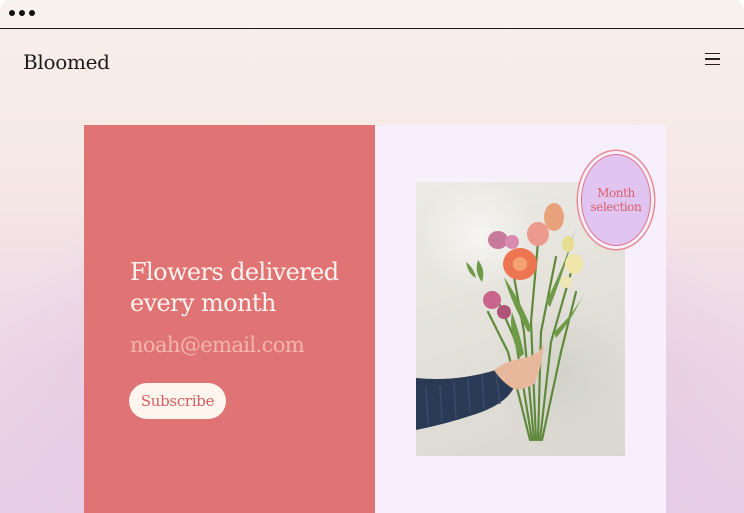 The image size is (744, 513). Describe the element at coordinates (713, 59) in the screenshot. I see `hamburger-menu-icon` at that location.